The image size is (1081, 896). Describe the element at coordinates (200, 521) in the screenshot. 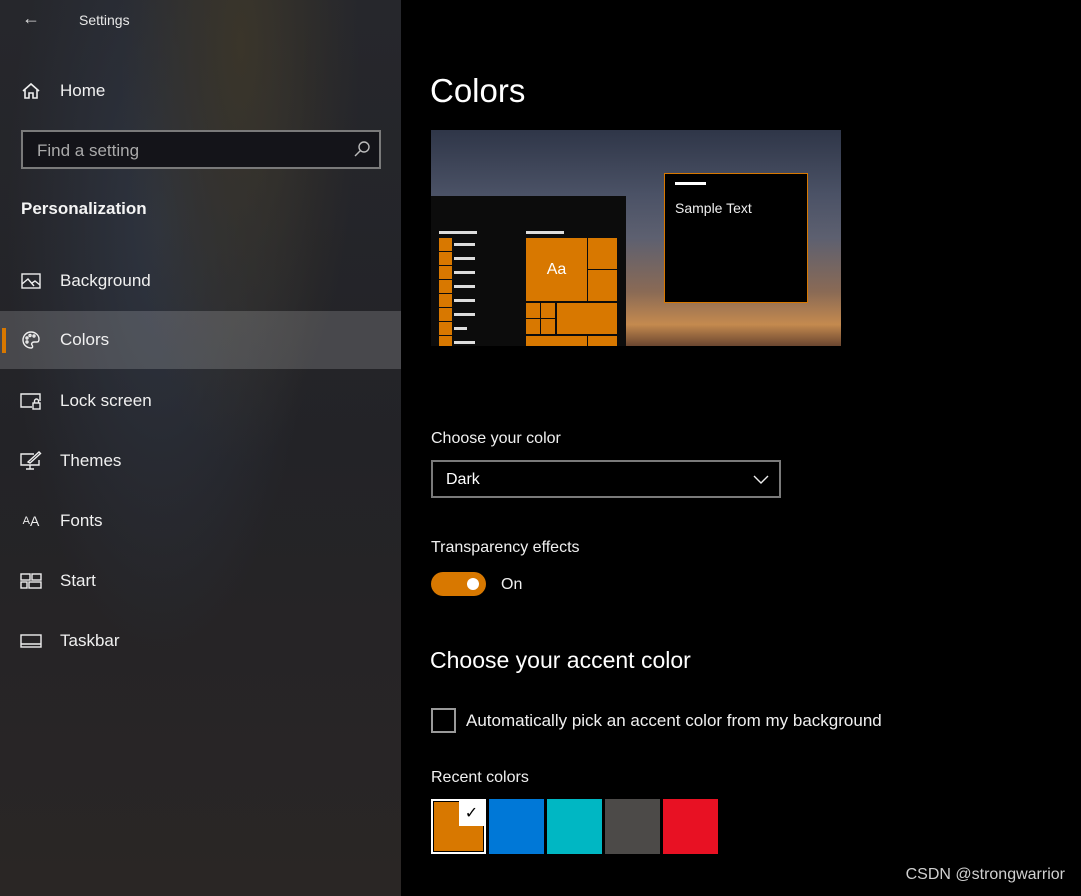

I see `sidebar-item-fonts: AA Fonts` at that location.